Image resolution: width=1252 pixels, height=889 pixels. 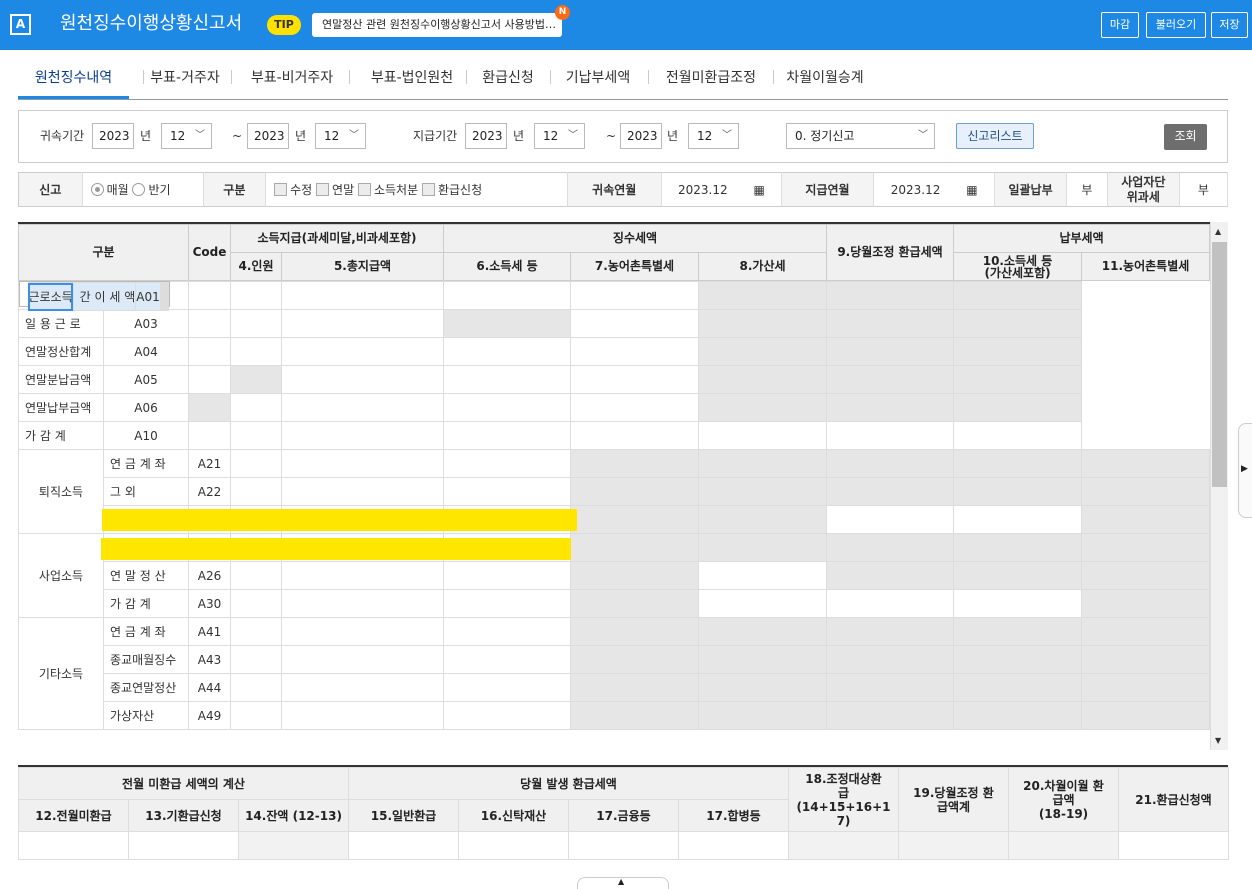 I want to click on c13-cell, so click(x=183, y=845).